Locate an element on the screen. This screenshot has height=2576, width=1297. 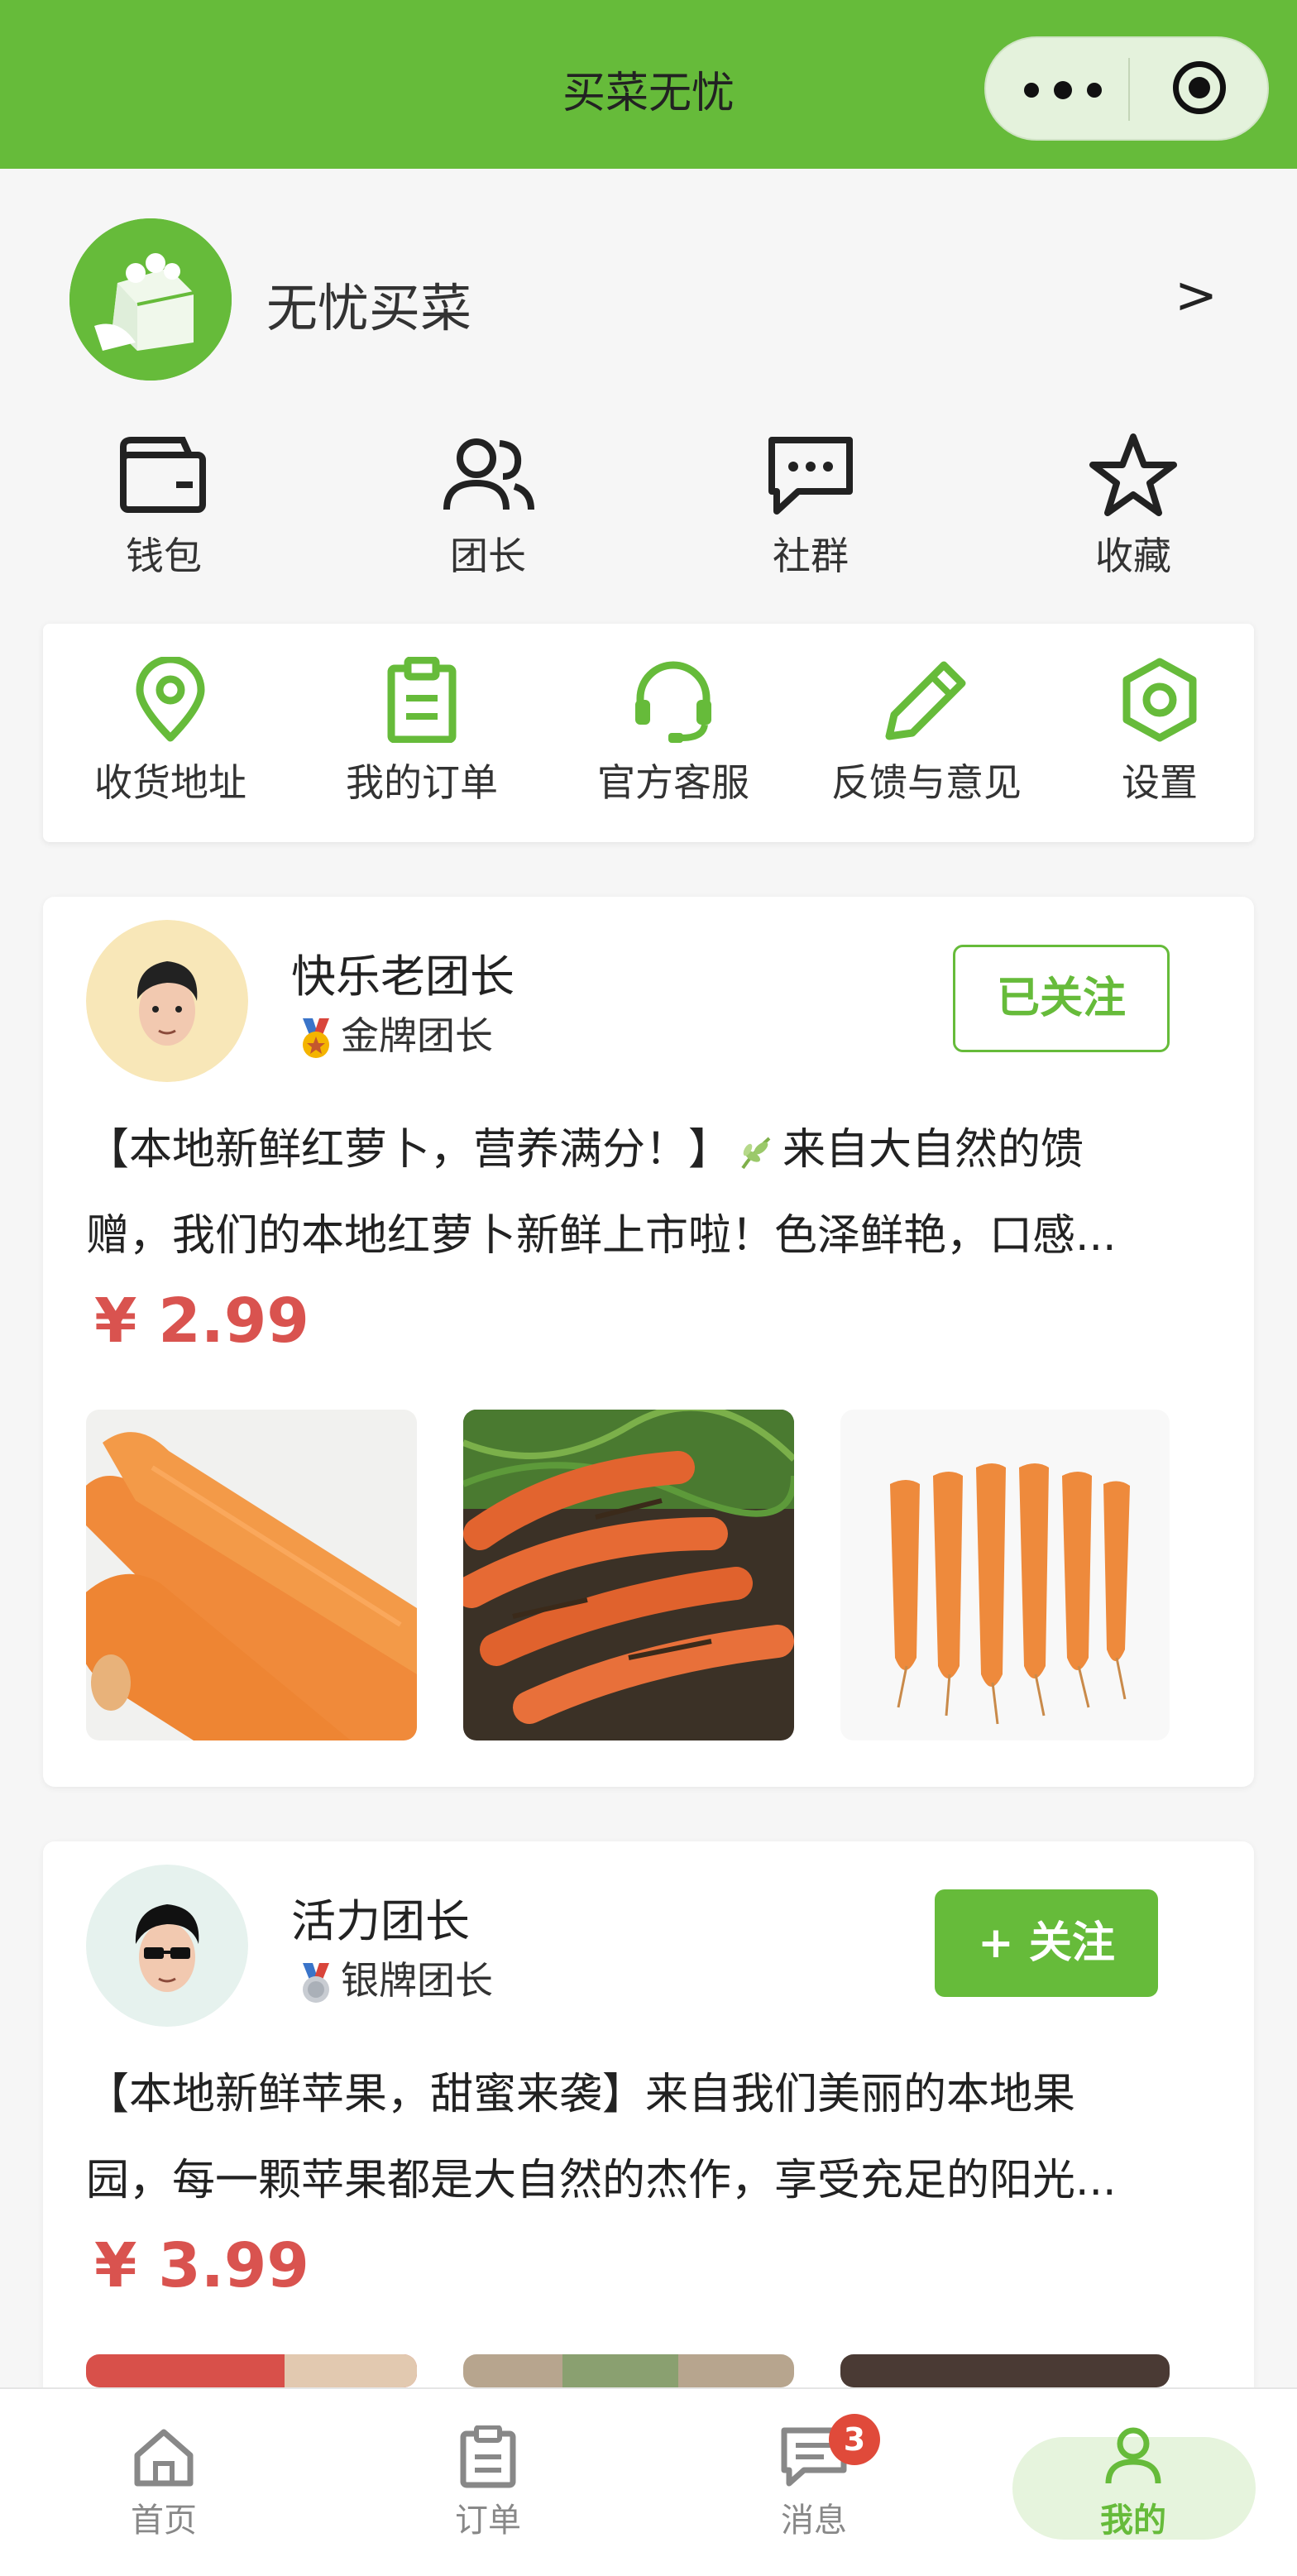
tab-orders: 订单 is located at coordinates (488, 2483).